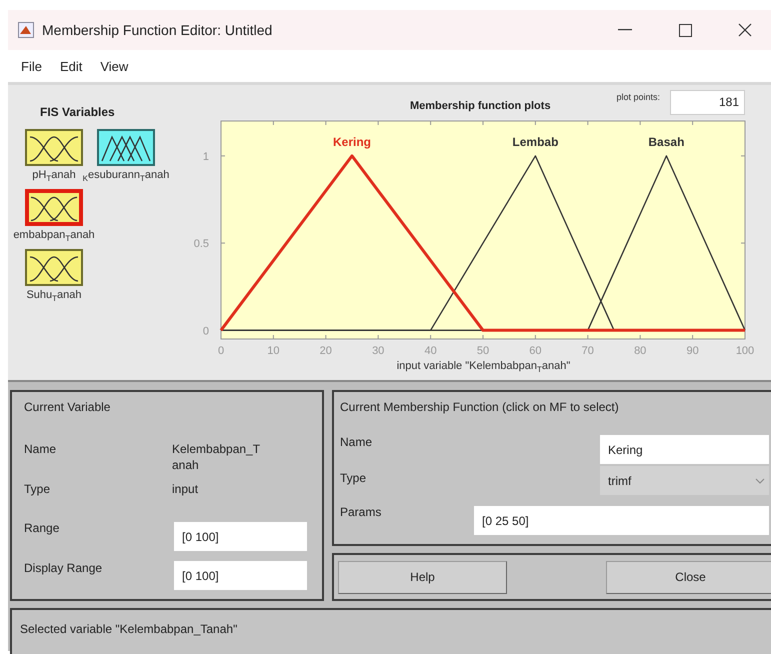 Image resolution: width=771 pixels, height=654 pixels. What do you see at coordinates (42, 528) in the screenshot?
I see `field-label: Range` at bounding box center [42, 528].